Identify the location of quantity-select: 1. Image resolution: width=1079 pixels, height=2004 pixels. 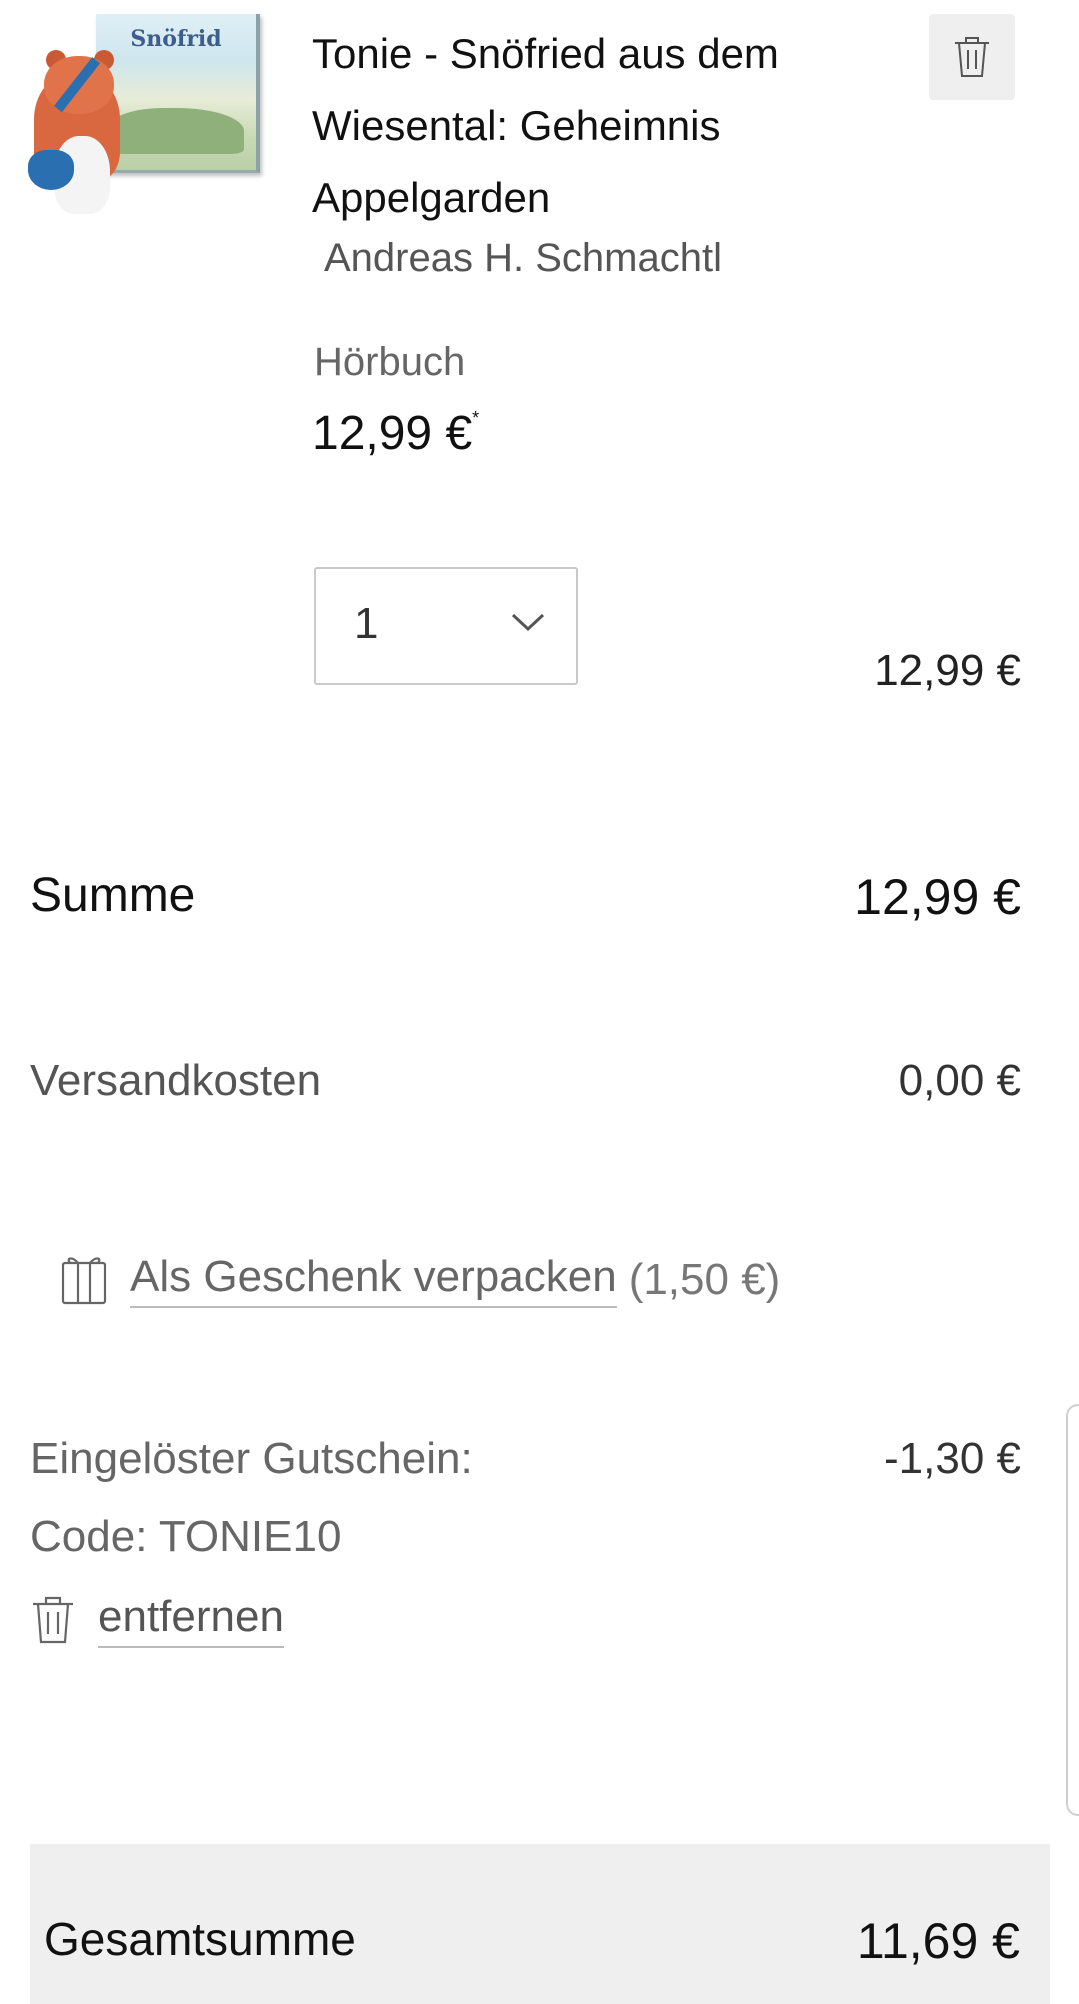
(446, 626).